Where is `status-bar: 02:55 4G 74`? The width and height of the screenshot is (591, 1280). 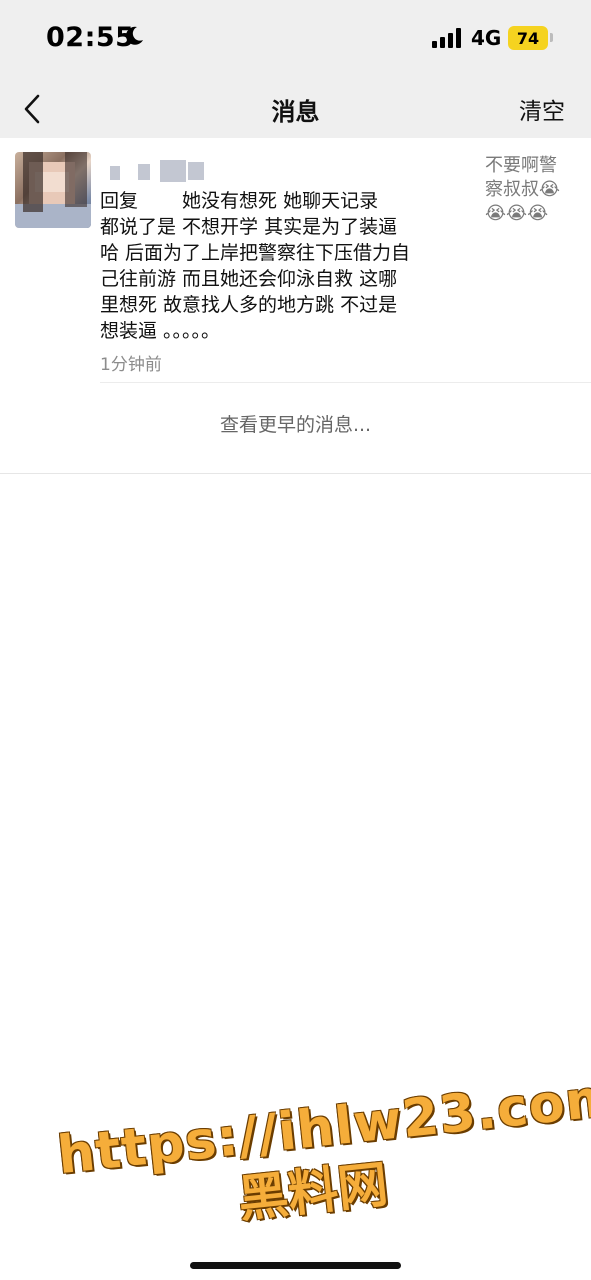 status-bar: 02:55 4G 74 is located at coordinates (295, 40).